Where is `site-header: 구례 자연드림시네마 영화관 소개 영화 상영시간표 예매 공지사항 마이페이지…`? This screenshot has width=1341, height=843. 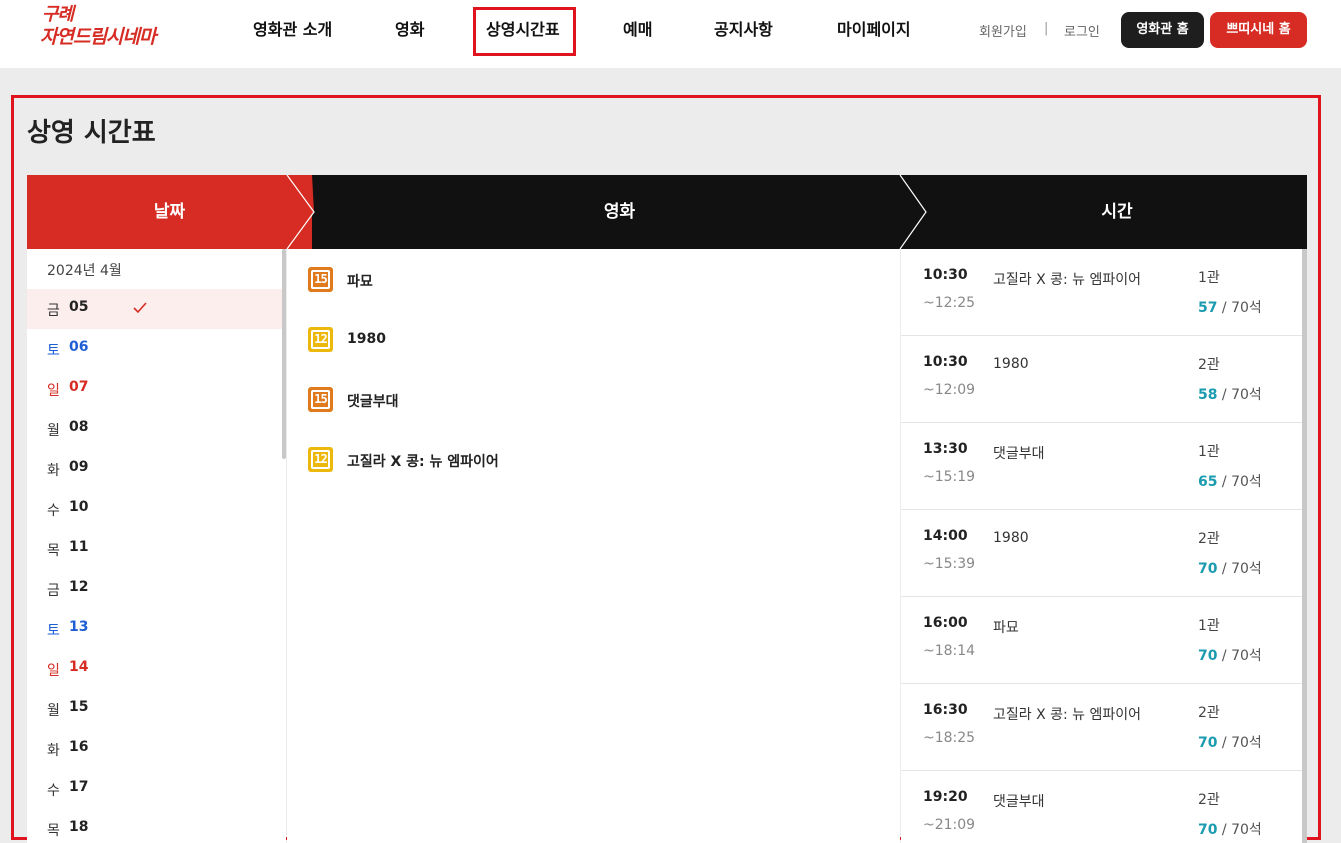
site-header: 구례 자연드림시네마 영화관 소개 영화 상영시간표 예매 공지사항 마이페이지… is located at coordinates (670, 34).